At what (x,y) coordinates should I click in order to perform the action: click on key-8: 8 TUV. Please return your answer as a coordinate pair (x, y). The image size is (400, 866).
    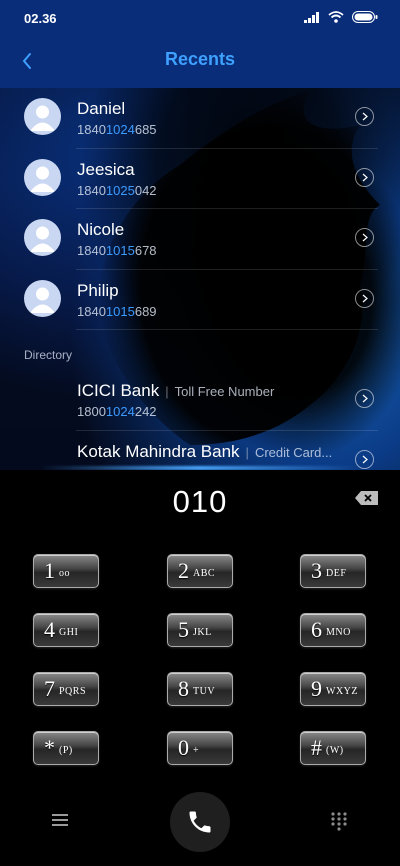
    Looking at the image, I should click on (200, 689).